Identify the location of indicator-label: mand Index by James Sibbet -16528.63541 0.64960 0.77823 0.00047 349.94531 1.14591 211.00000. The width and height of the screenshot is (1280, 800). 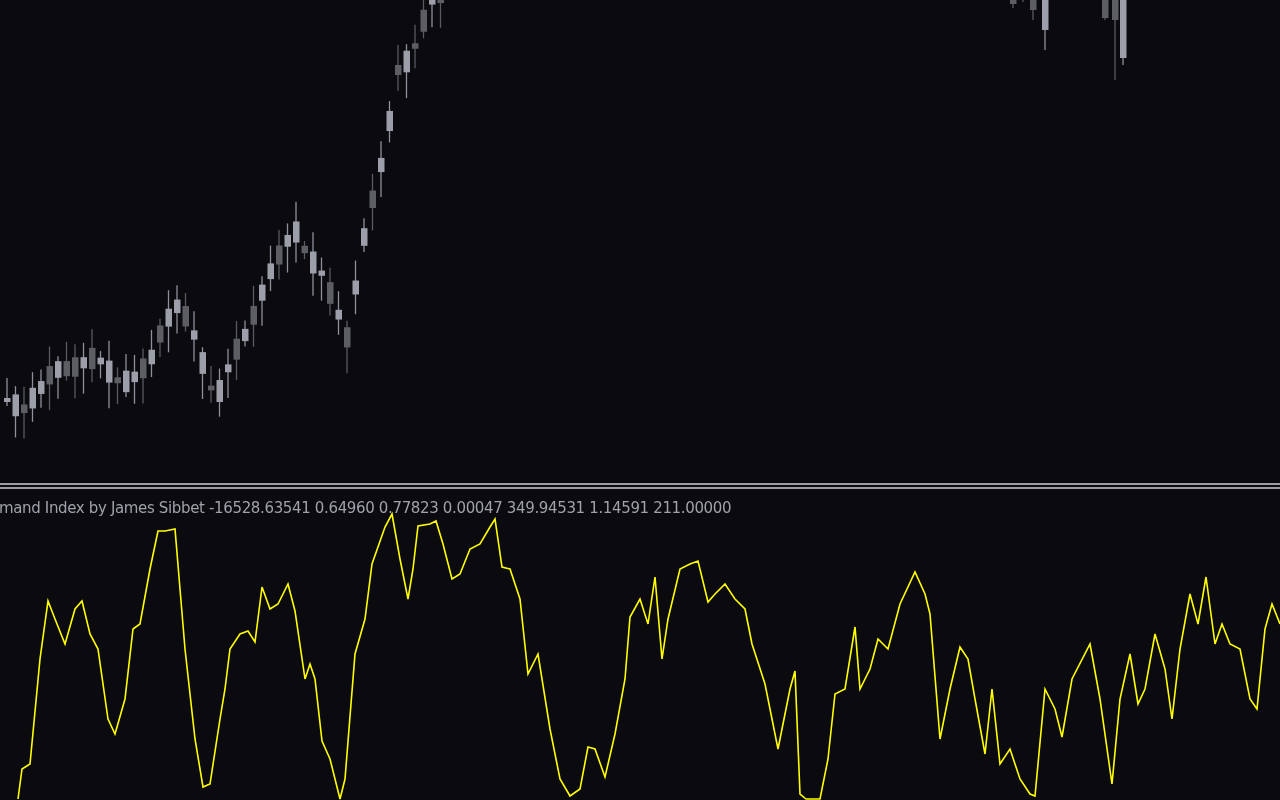
(366, 508).